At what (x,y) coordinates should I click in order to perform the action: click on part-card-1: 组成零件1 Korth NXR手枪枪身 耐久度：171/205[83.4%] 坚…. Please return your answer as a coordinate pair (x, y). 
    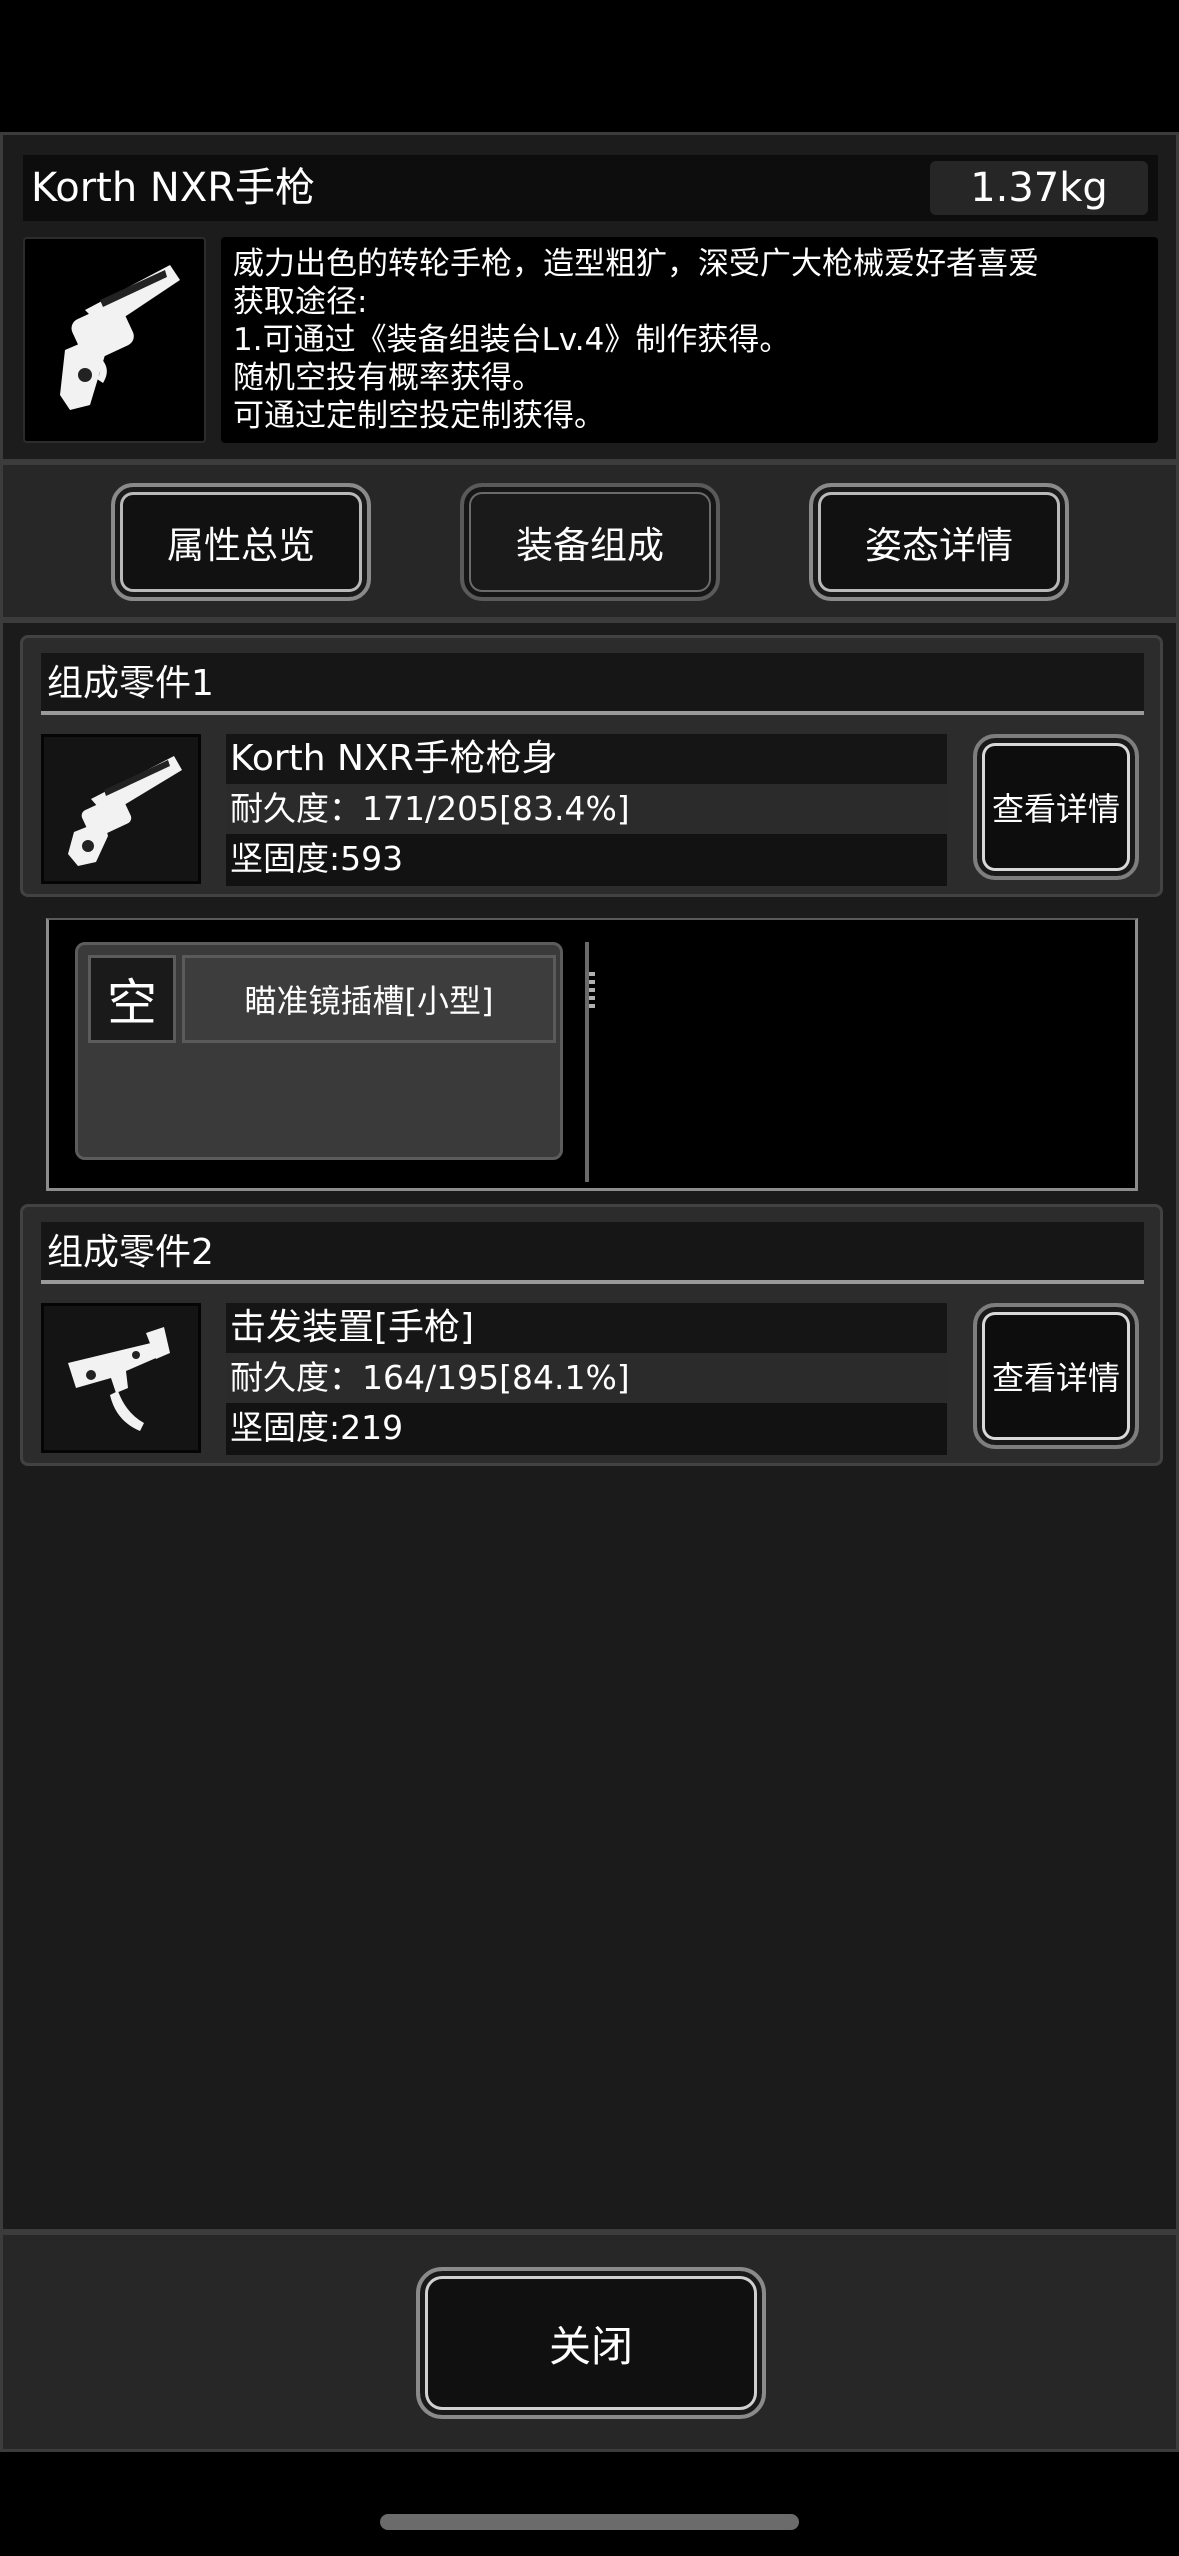
    Looking at the image, I should click on (591, 766).